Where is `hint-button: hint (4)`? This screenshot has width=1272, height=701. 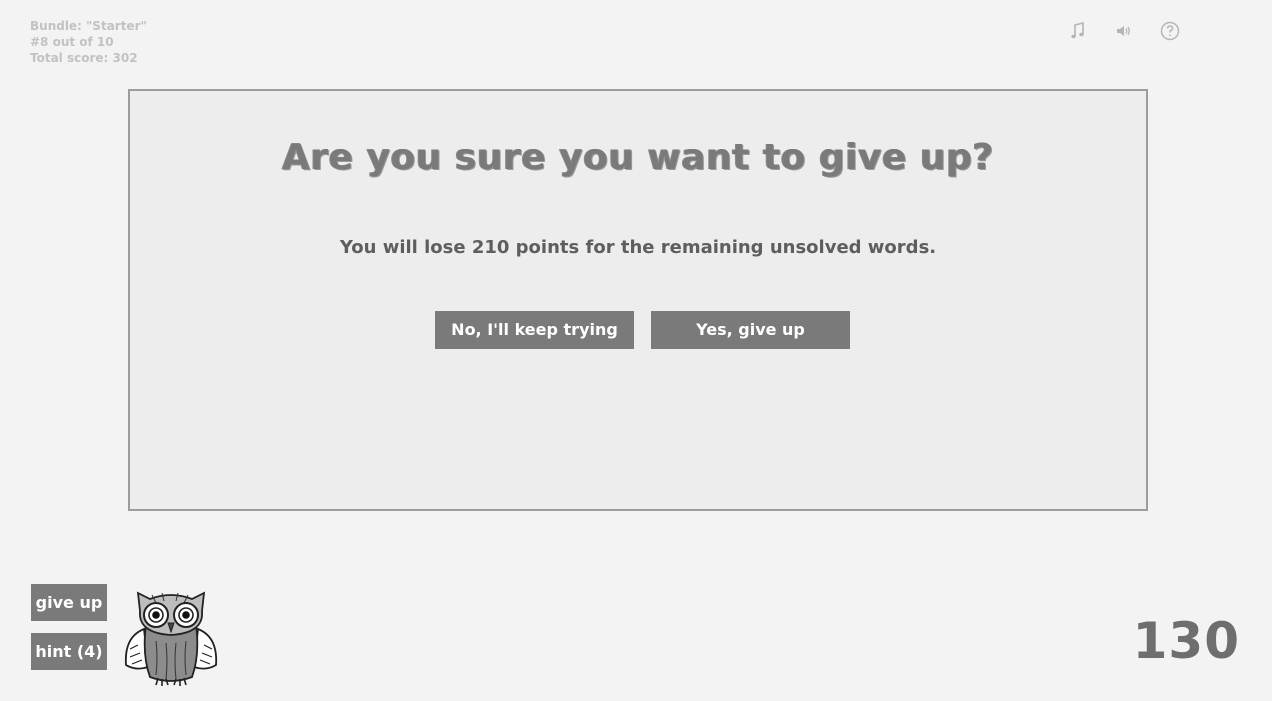 hint-button: hint (4) is located at coordinates (69, 651).